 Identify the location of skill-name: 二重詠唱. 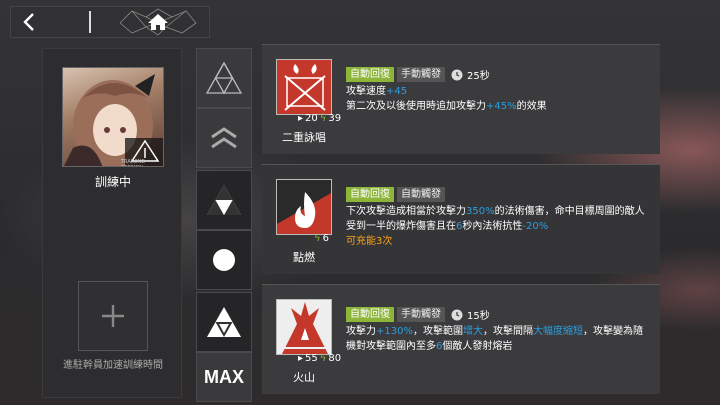
(304, 137).